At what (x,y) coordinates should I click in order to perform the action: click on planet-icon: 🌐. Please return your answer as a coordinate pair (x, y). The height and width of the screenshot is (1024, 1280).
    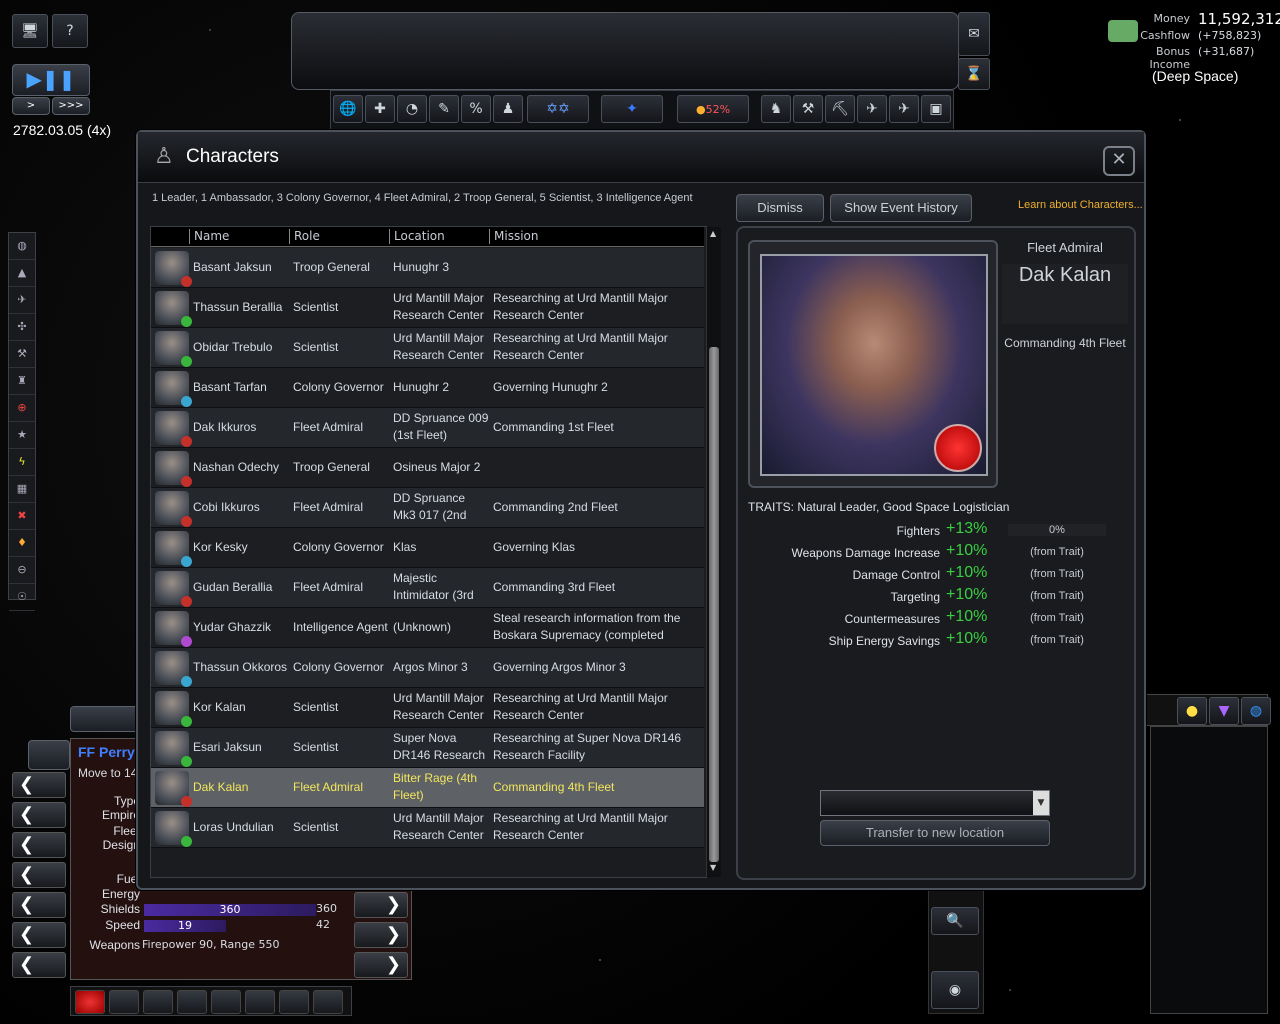
    Looking at the image, I should click on (348, 109).